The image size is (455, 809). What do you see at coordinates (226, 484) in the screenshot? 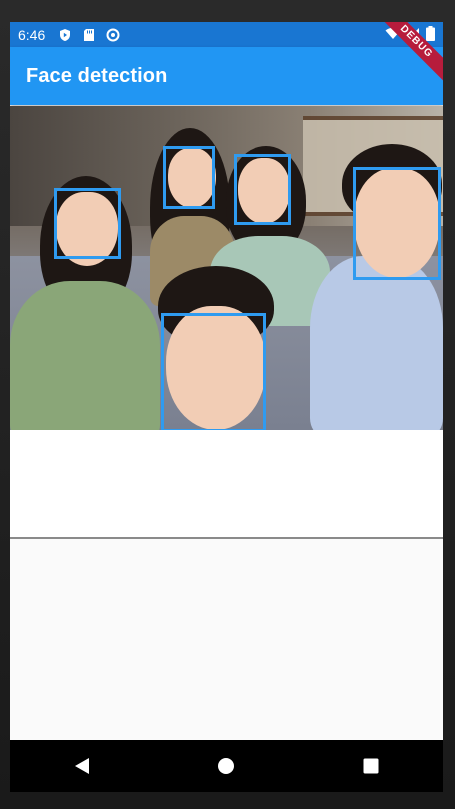
I see `result-area` at bounding box center [226, 484].